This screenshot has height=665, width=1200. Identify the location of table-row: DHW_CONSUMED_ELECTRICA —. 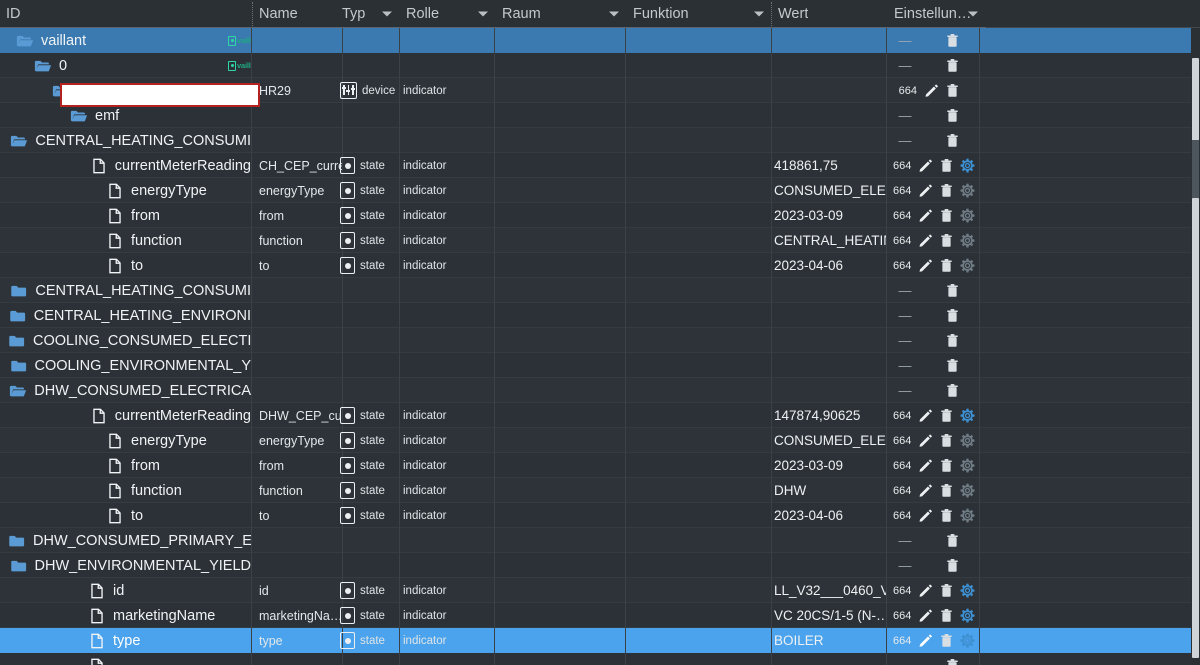
(600, 390).